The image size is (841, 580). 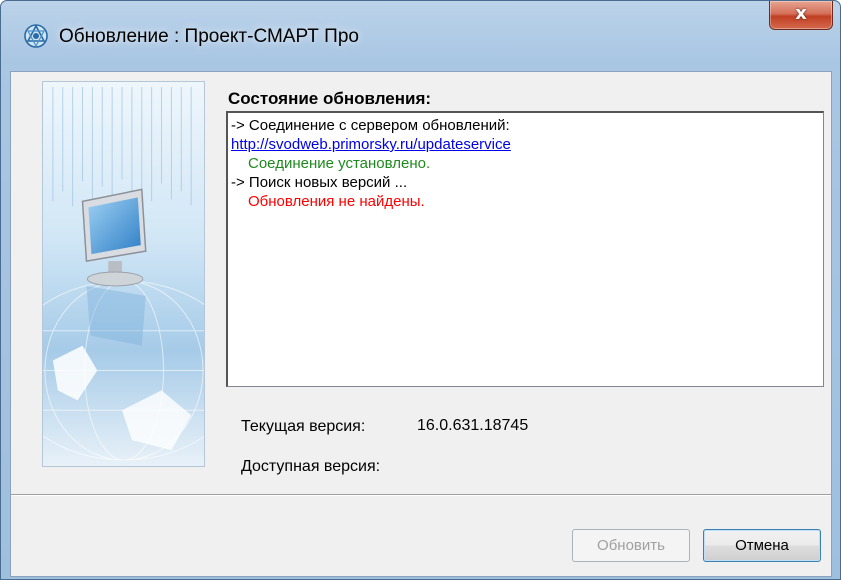 What do you see at coordinates (336, 201) in the screenshot?
I see `log-line-not-found: Обновления не найдены.` at bounding box center [336, 201].